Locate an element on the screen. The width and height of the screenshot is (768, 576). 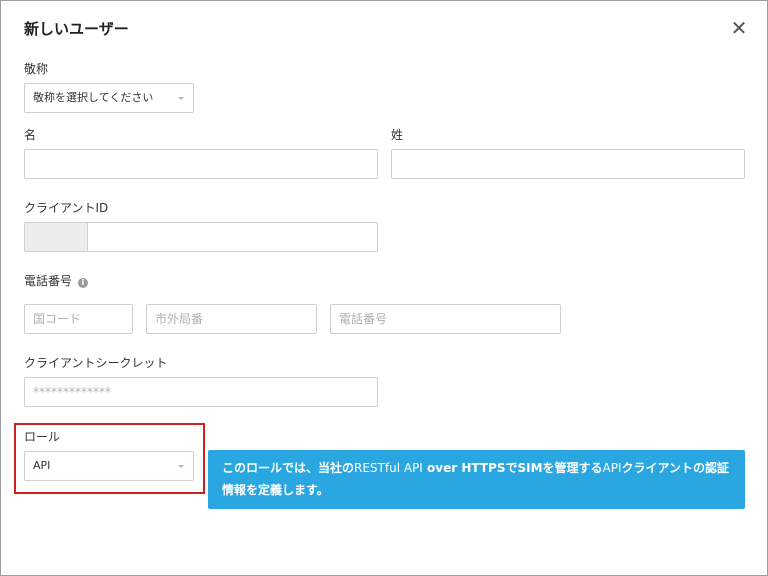
salutation-select-value: 敬称を選択してください is located at coordinates (93, 97).